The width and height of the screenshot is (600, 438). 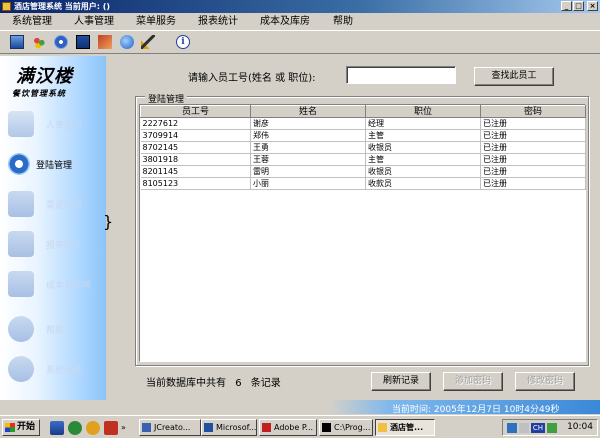 What do you see at coordinates (10, 427) in the screenshot?
I see `windows-logo-icon` at bounding box center [10, 427].